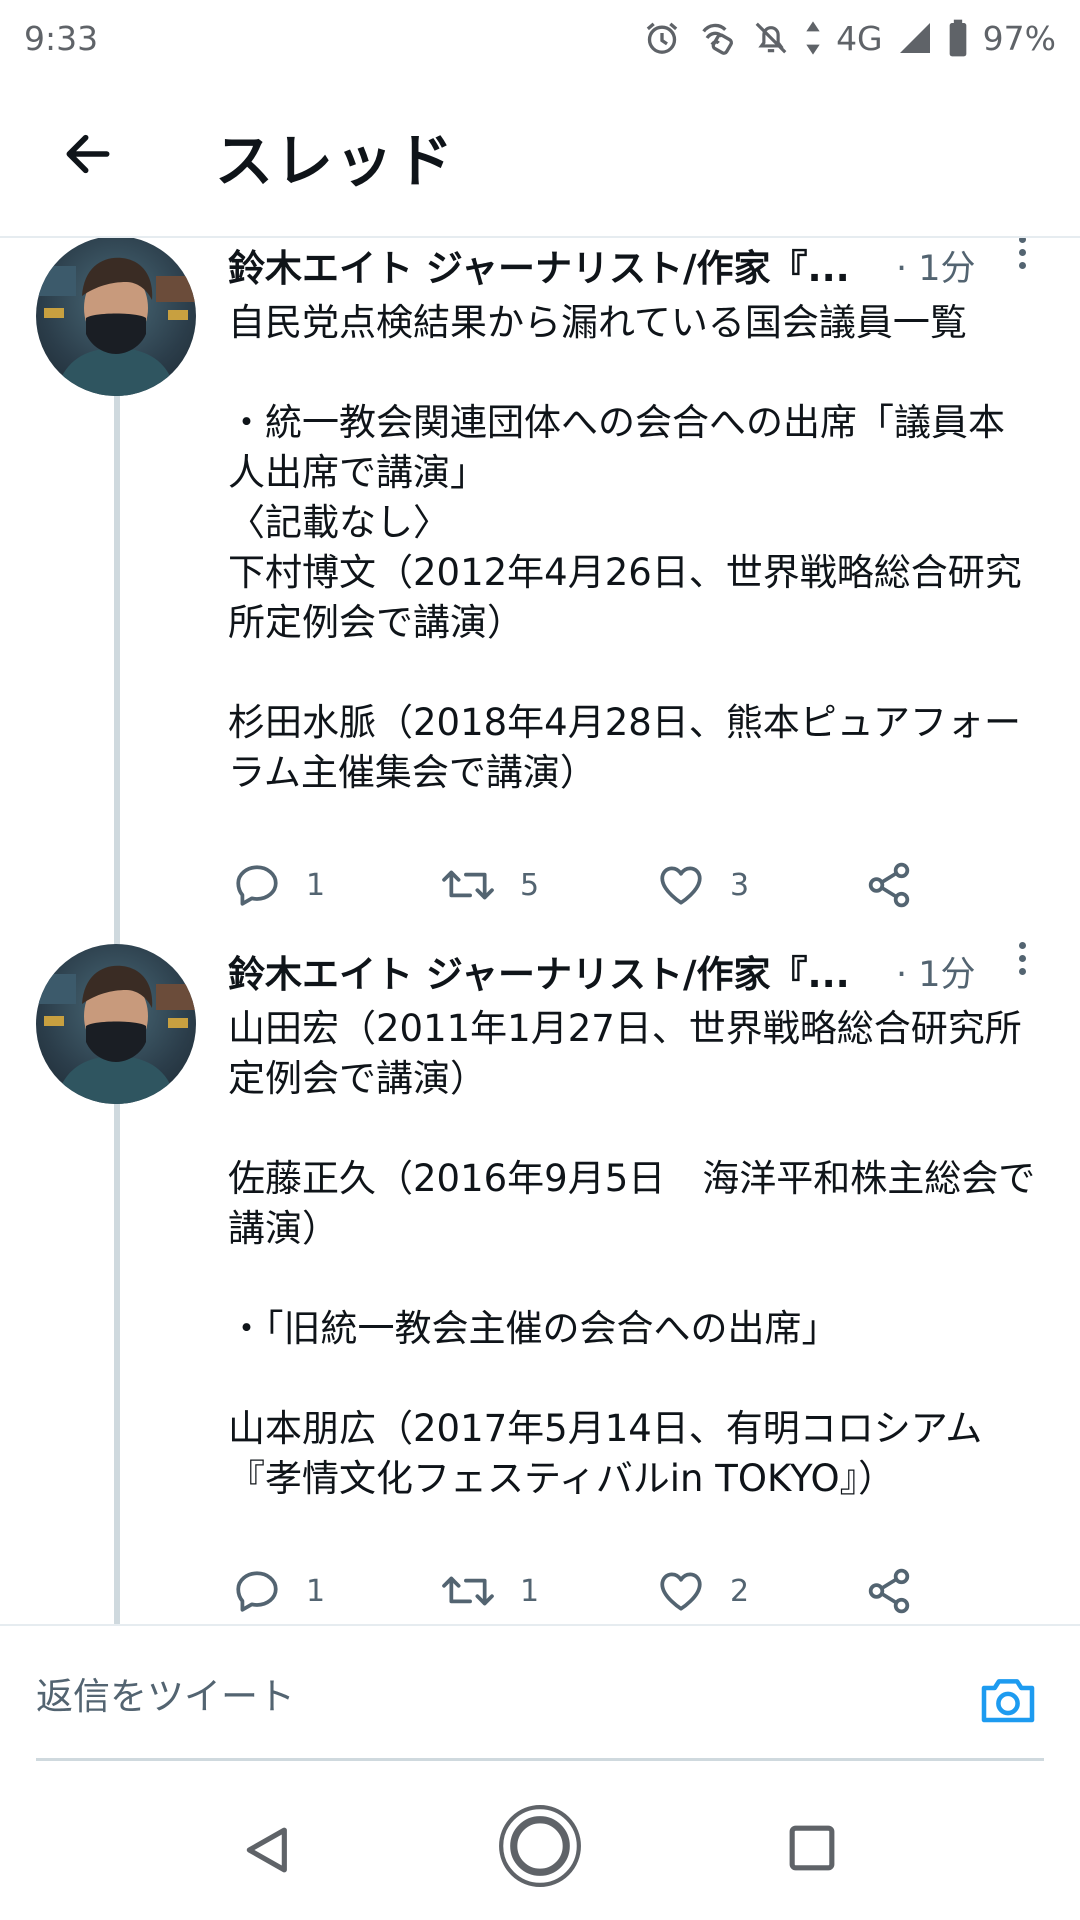 The width and height of the screenshot is (1080, 1920). I want to click on reply-divider, so click(540, 1759).